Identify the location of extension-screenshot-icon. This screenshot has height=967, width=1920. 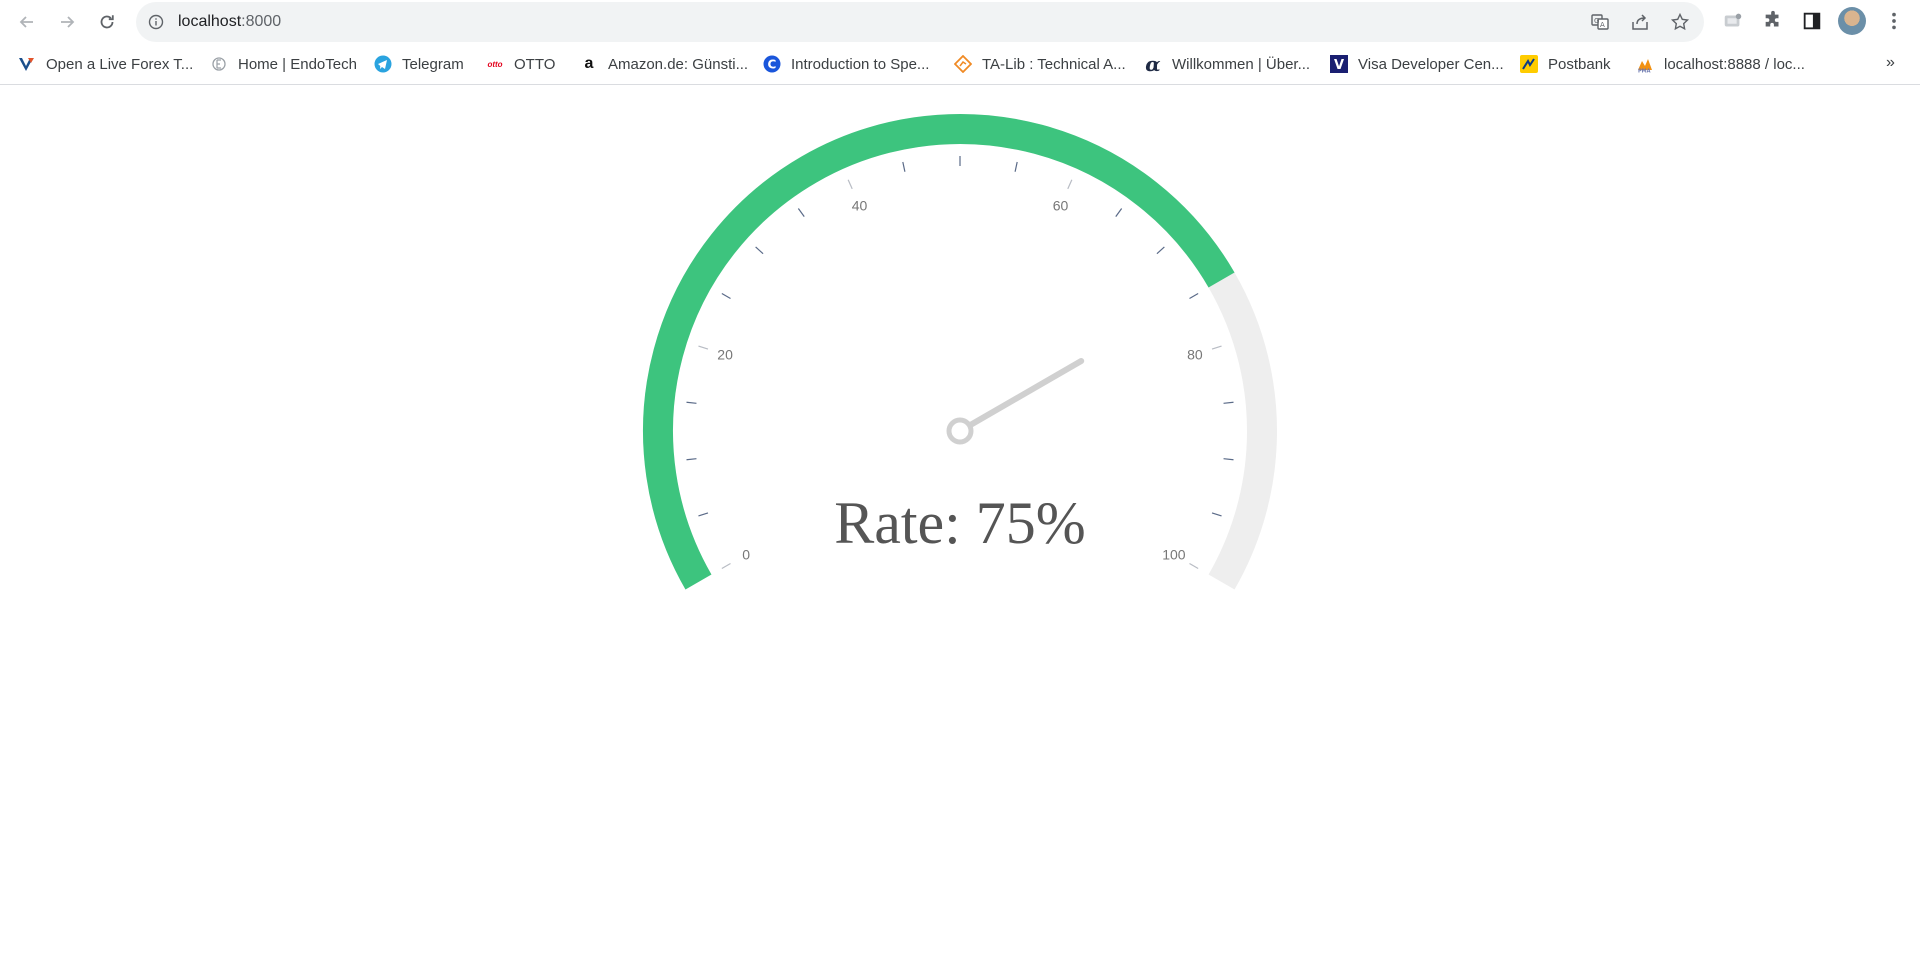
(1733, 20).